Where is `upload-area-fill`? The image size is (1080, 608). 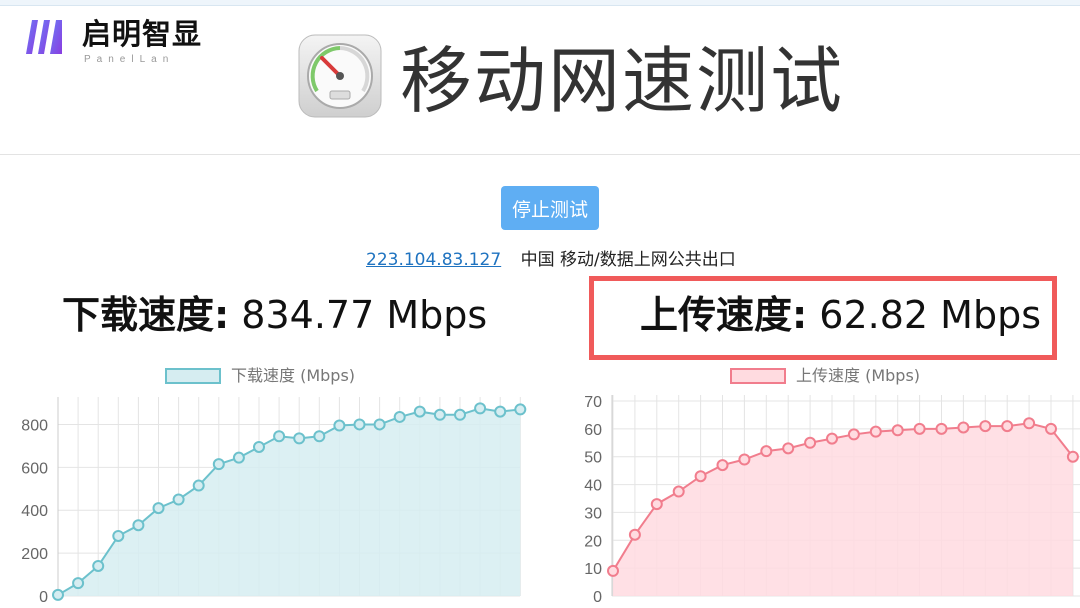 upload-area-fill is located at coordinates (843, 509).